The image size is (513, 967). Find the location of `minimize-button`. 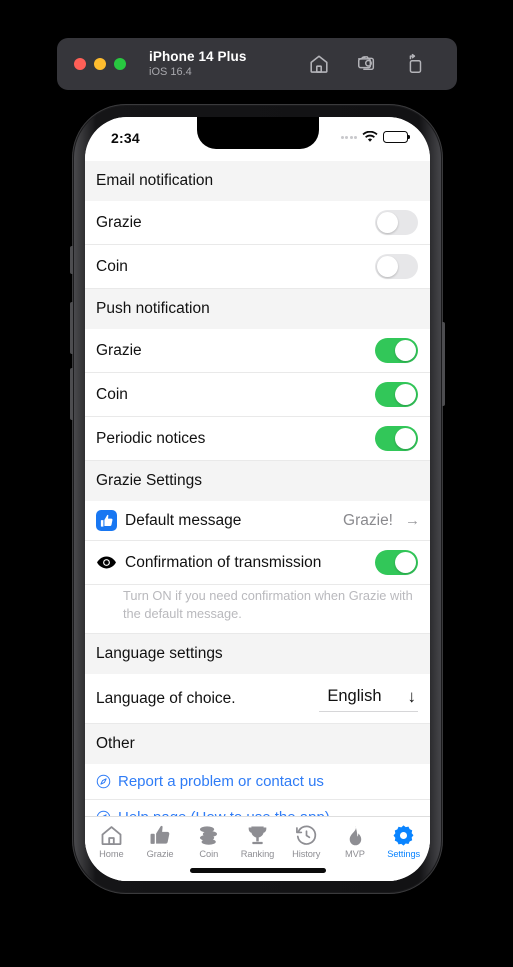

minimize-button is located at coordinates (100, 64).